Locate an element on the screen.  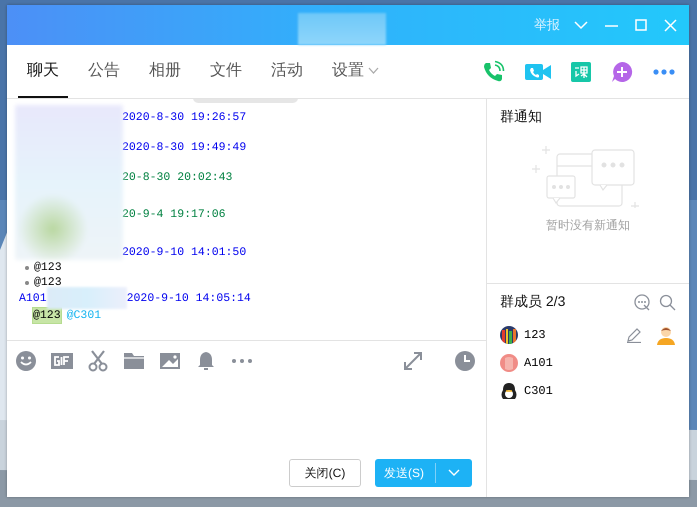
empty-notice-text: 暂时没有新通知 is located at coordinates (588, 225).